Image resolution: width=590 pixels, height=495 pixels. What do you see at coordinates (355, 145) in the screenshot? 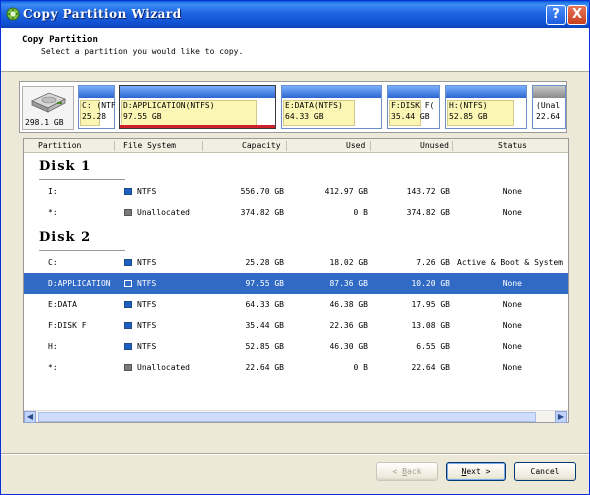
I see `column-header-used: Used` at bounding box center [355, 145].